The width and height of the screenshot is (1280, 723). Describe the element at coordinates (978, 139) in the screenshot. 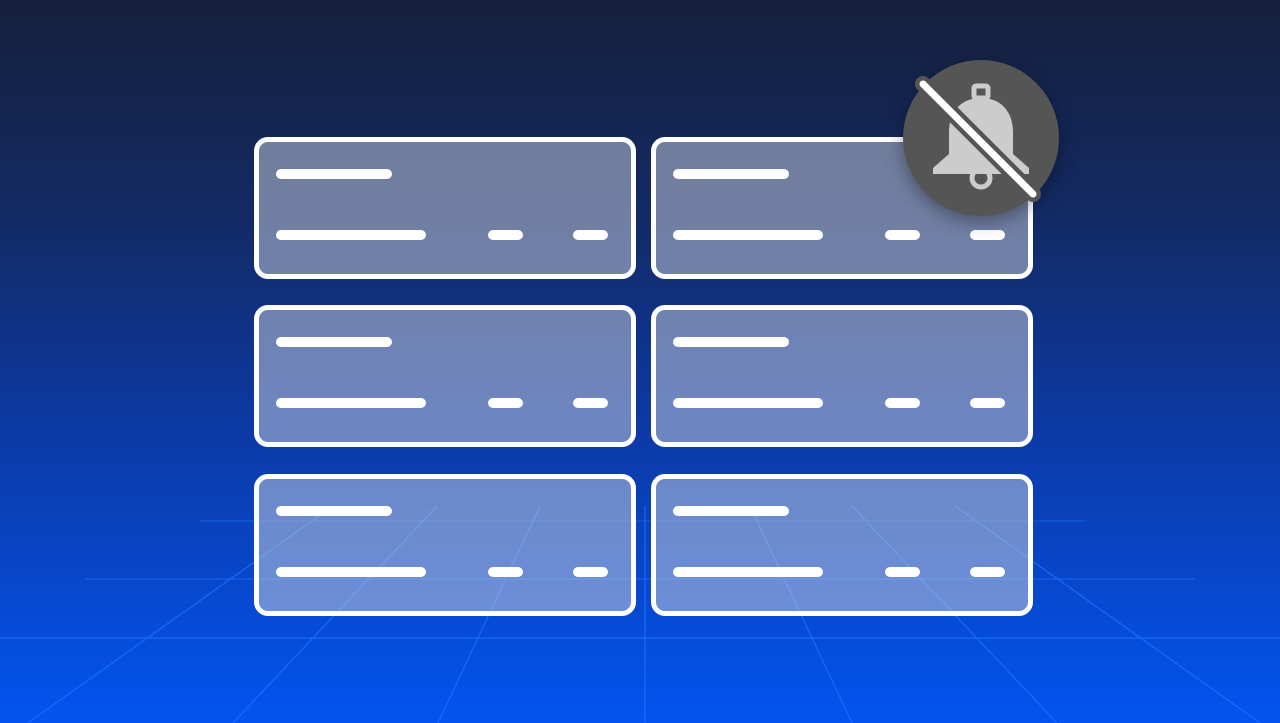

I see `bell-off-icon` at that location.